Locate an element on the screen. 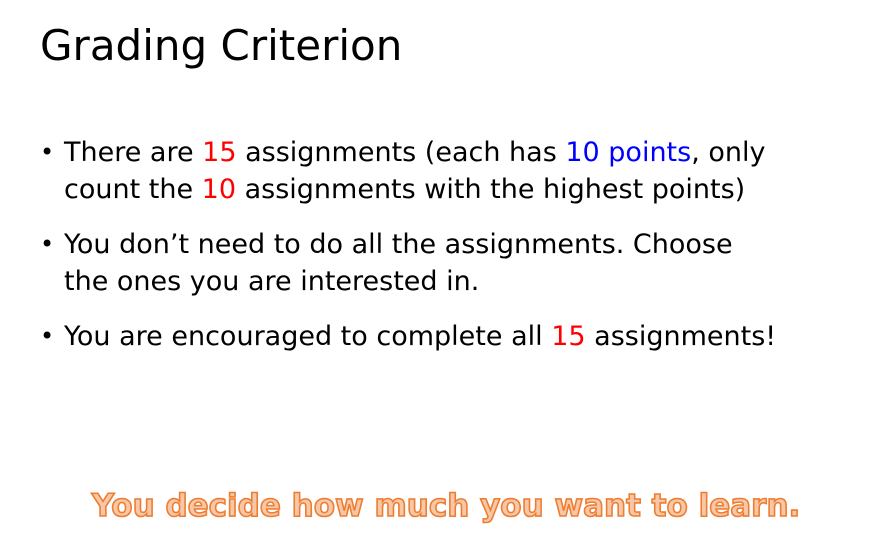 This screenshot has width=892, height=559. slide-title: Grading Criterion is located at coordinates (221, 45).